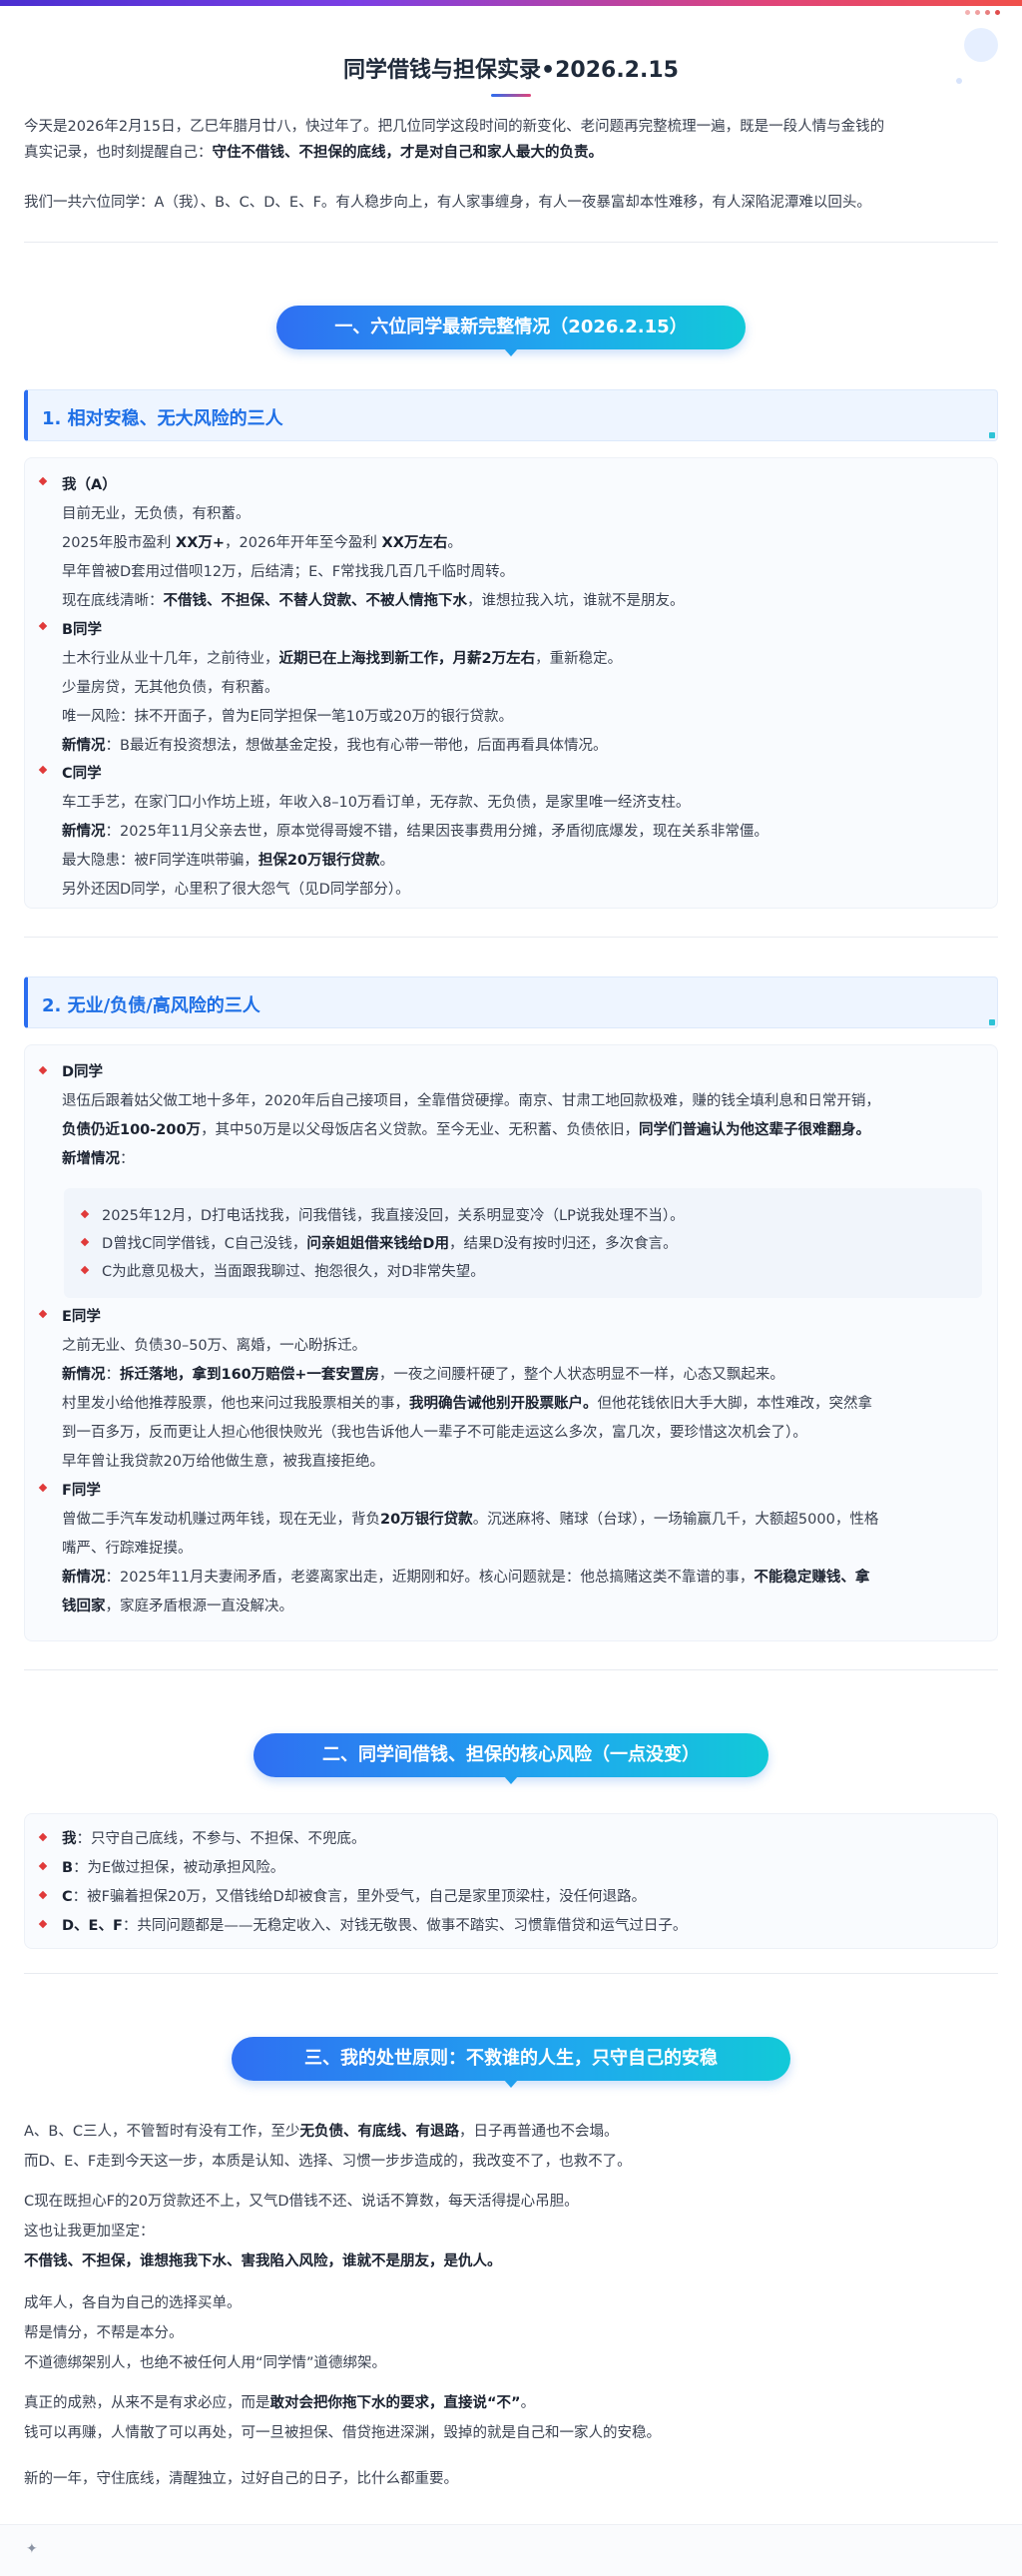 The height and width of the screenshot is (2576, 1022). I want to click on text-line: 新情况：B最近有投资想法，想做基金定投，我也有心带一带他，后面再看具体情况。, so click(536, 746).